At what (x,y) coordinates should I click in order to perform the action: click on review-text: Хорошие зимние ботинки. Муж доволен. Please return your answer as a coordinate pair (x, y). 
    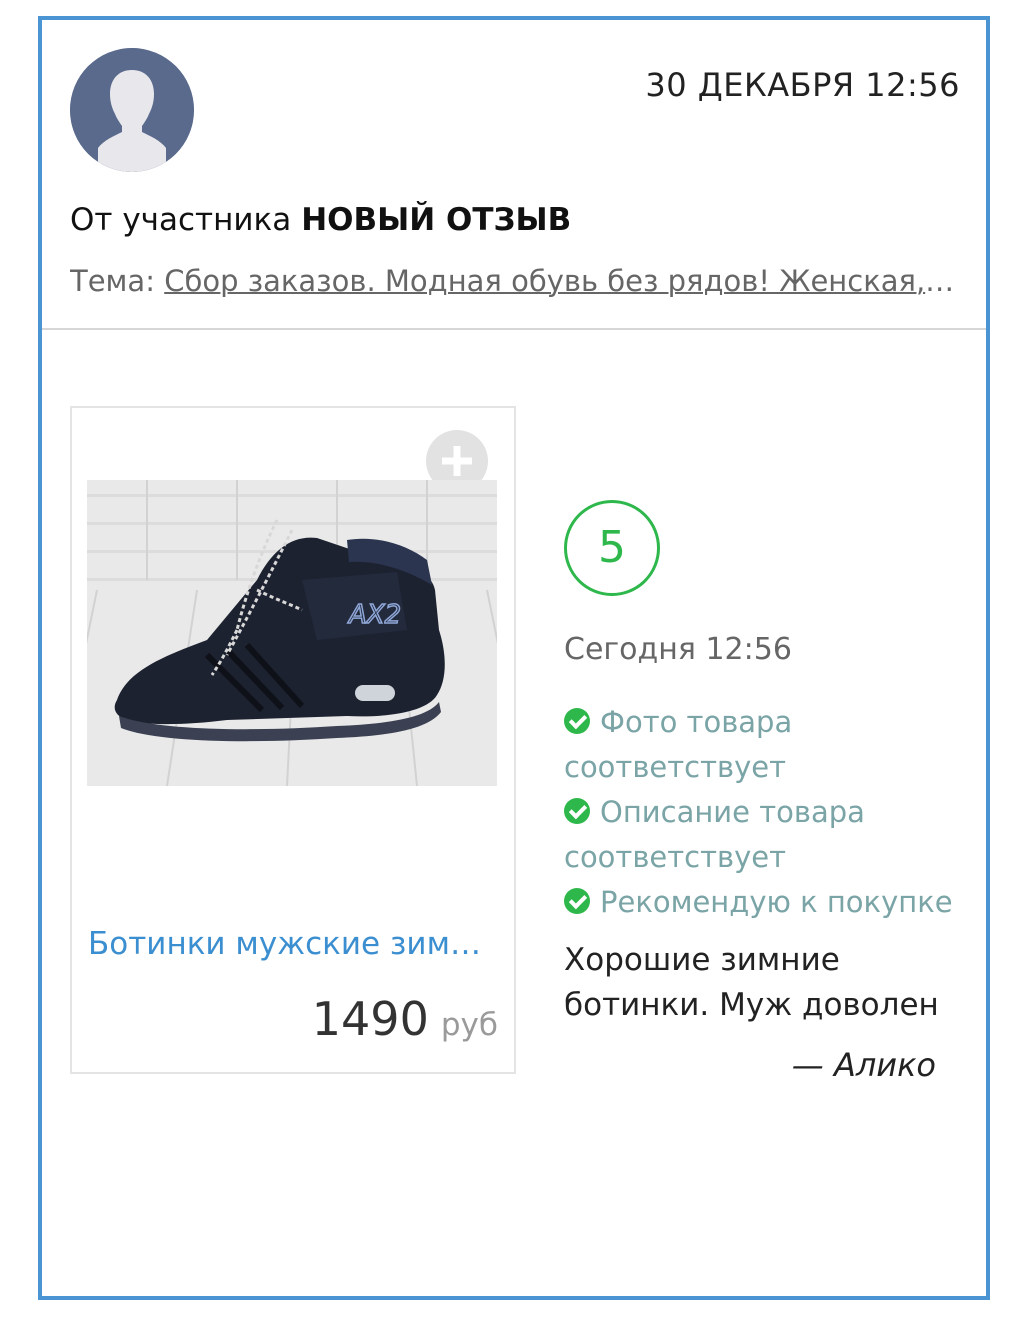
    Looking at the image, I should click on (751, 982).